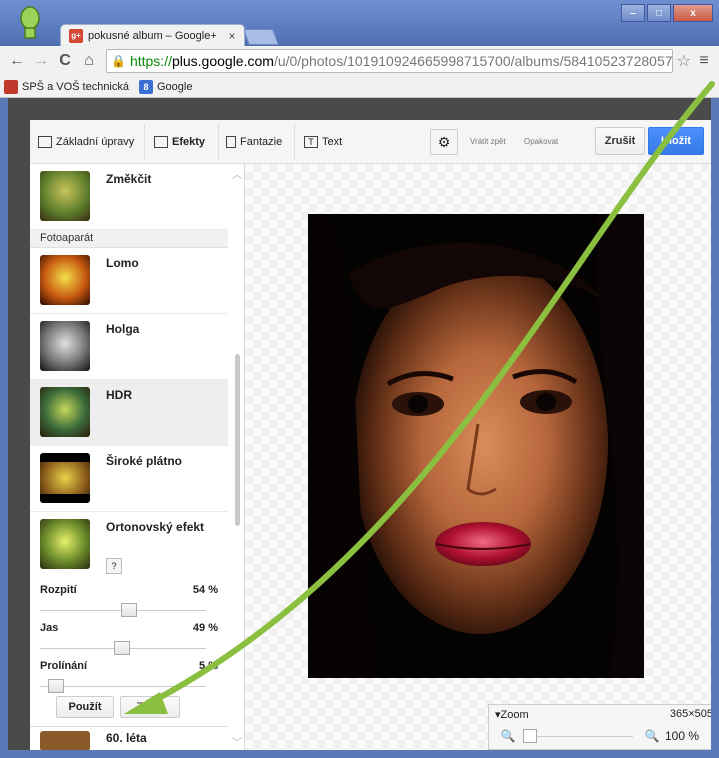 The image size is (719, 758). I want to click on google-plus-icon: g+, so click(76, 35).